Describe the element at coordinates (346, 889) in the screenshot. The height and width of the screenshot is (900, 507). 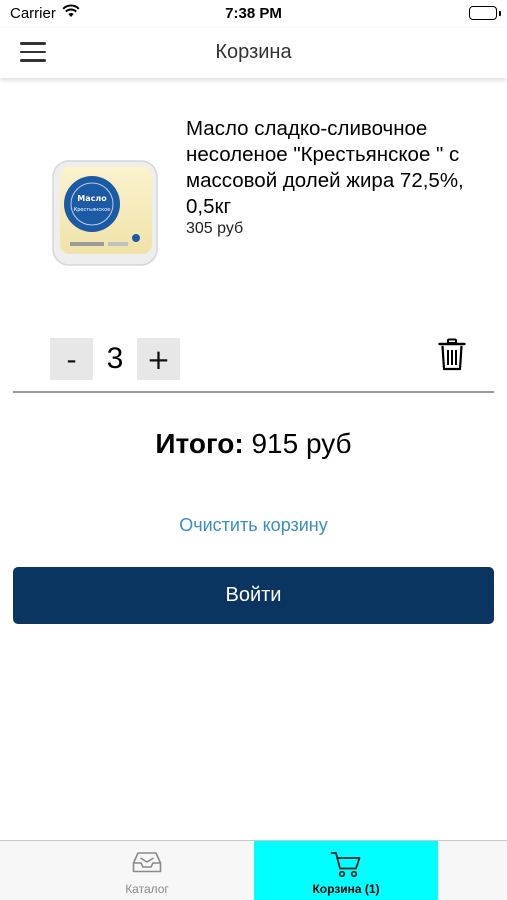
I see `tab-cart-label: Корзина (1)` at that location.